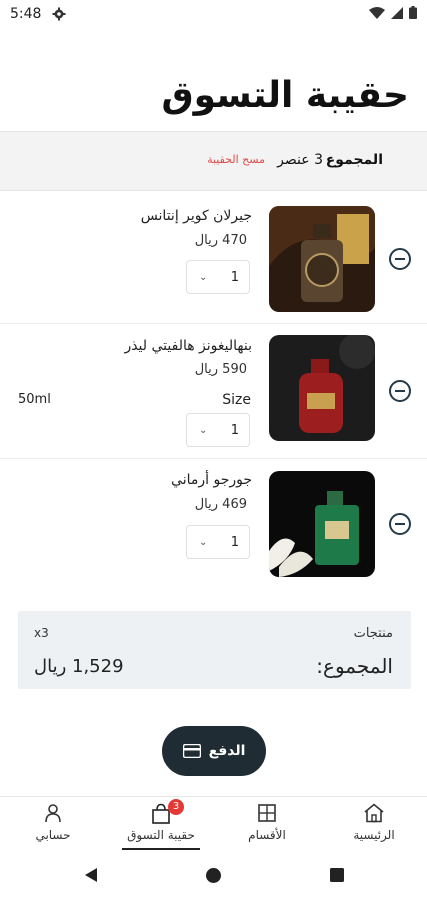  I want to click on nav-label-shopping-bag: حقيبة التسوق, so click(161, 835).